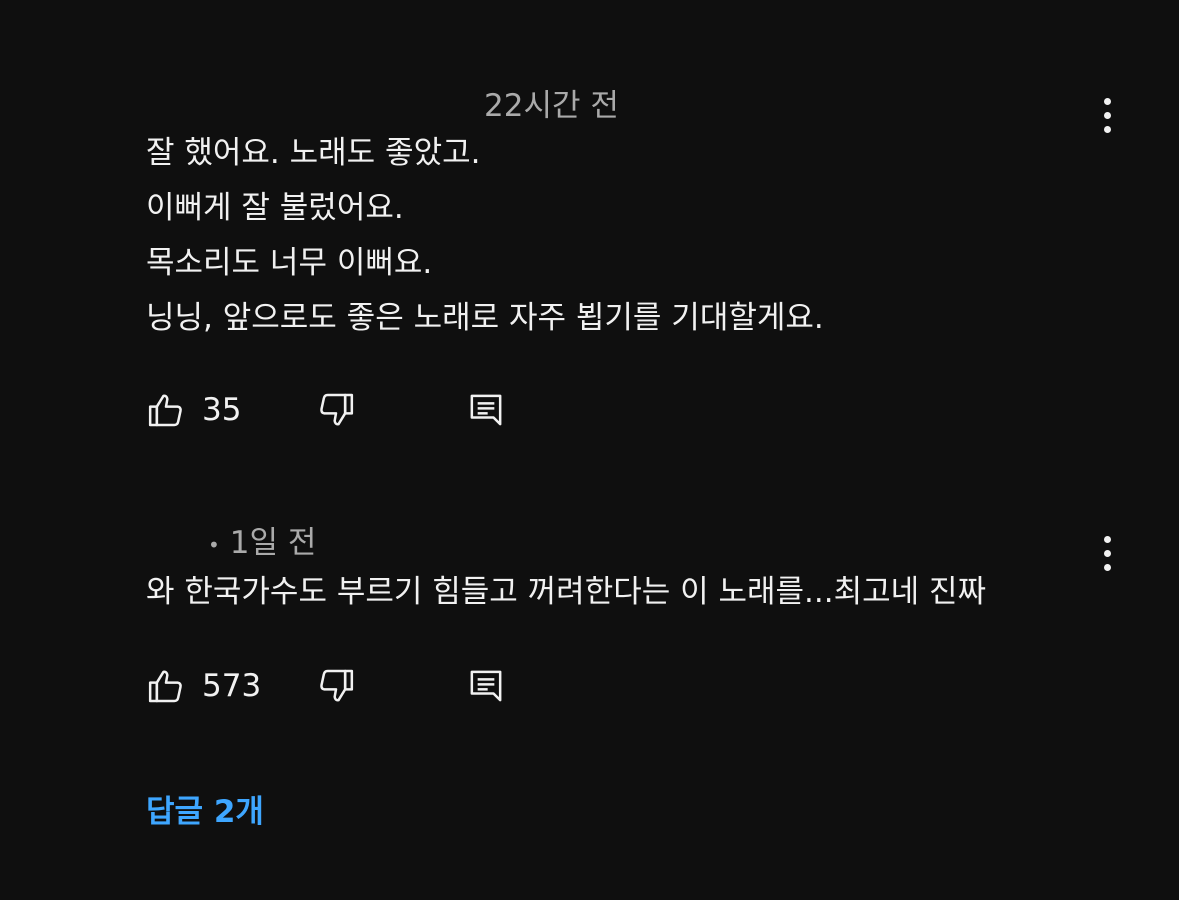 The height and width of the screenshot is (900, 1179). Describe the element at coordinates (551, 106) in the screenshot. I see `comment-timestamp: 22시간 전` at that location.